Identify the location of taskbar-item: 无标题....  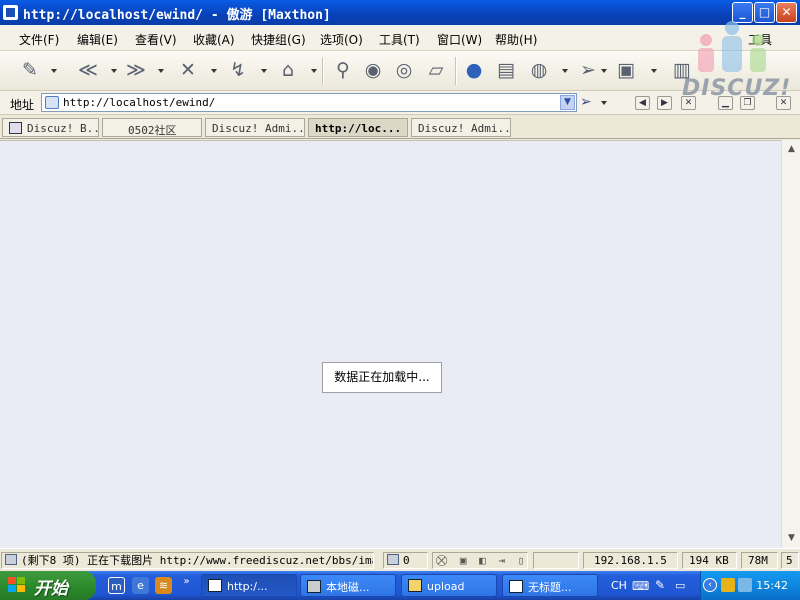
(550, 585).